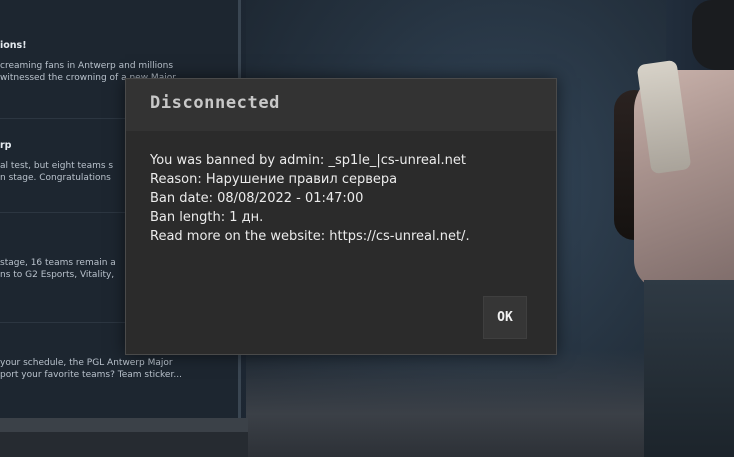  What do you see at coordinates (86, 363) in the screenshot?
I see `news-item-text: your schedule, the PGL Antwerp Major` at bounding box center [86, 363].